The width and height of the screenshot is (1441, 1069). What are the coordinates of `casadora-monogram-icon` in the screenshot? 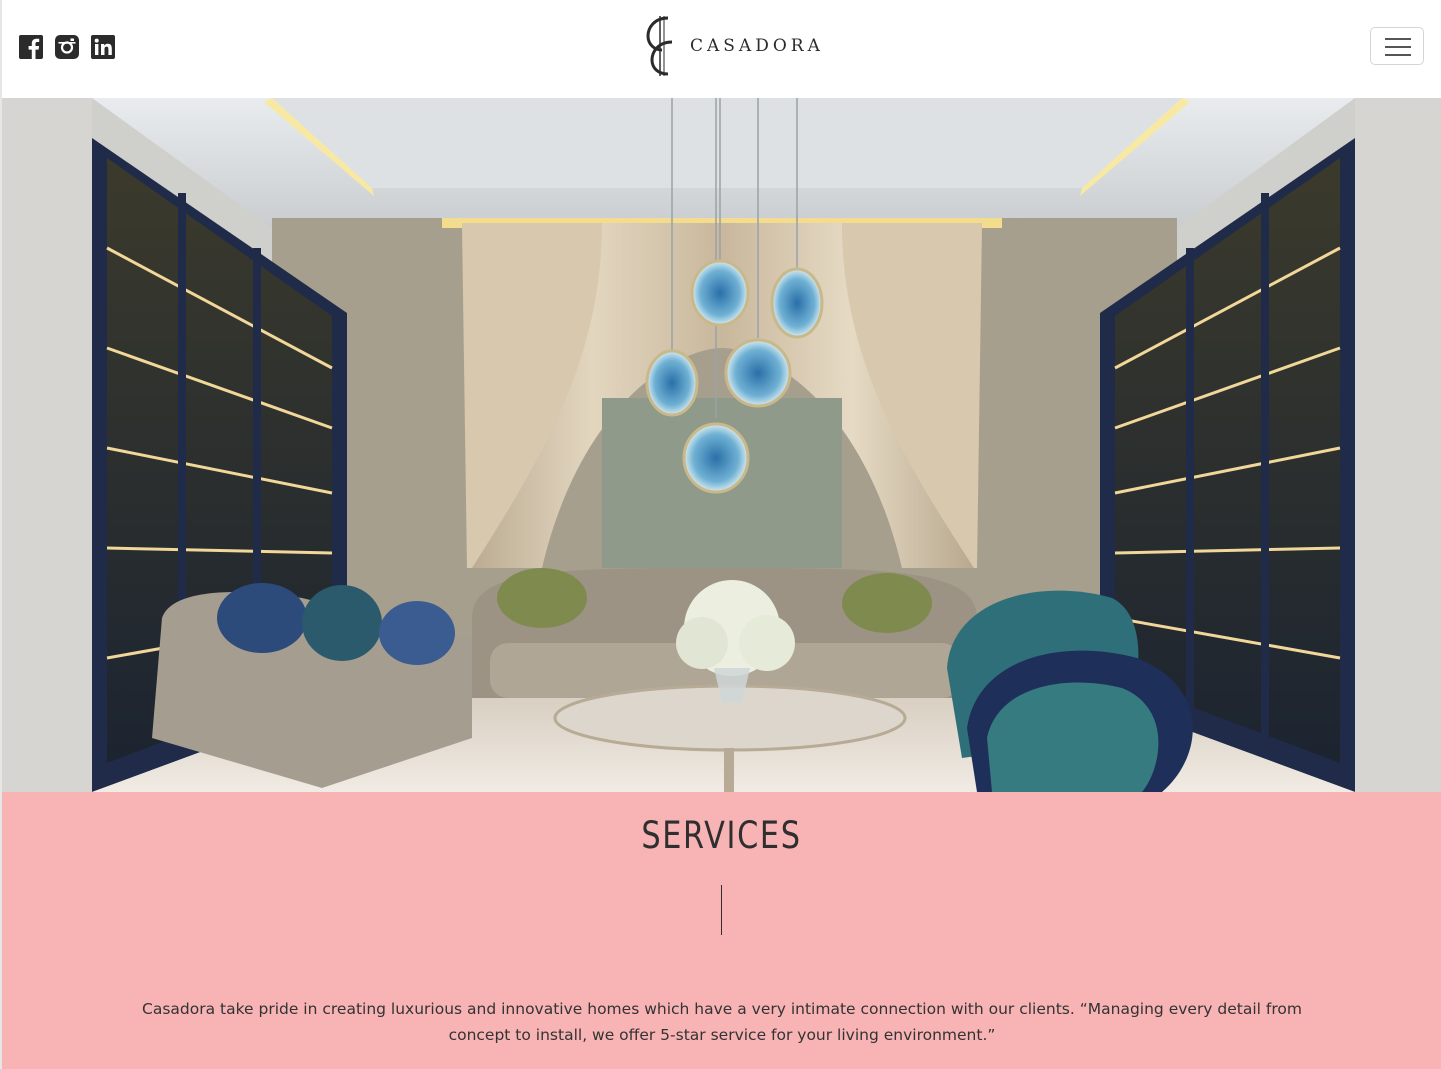 It's located at (659, 46).